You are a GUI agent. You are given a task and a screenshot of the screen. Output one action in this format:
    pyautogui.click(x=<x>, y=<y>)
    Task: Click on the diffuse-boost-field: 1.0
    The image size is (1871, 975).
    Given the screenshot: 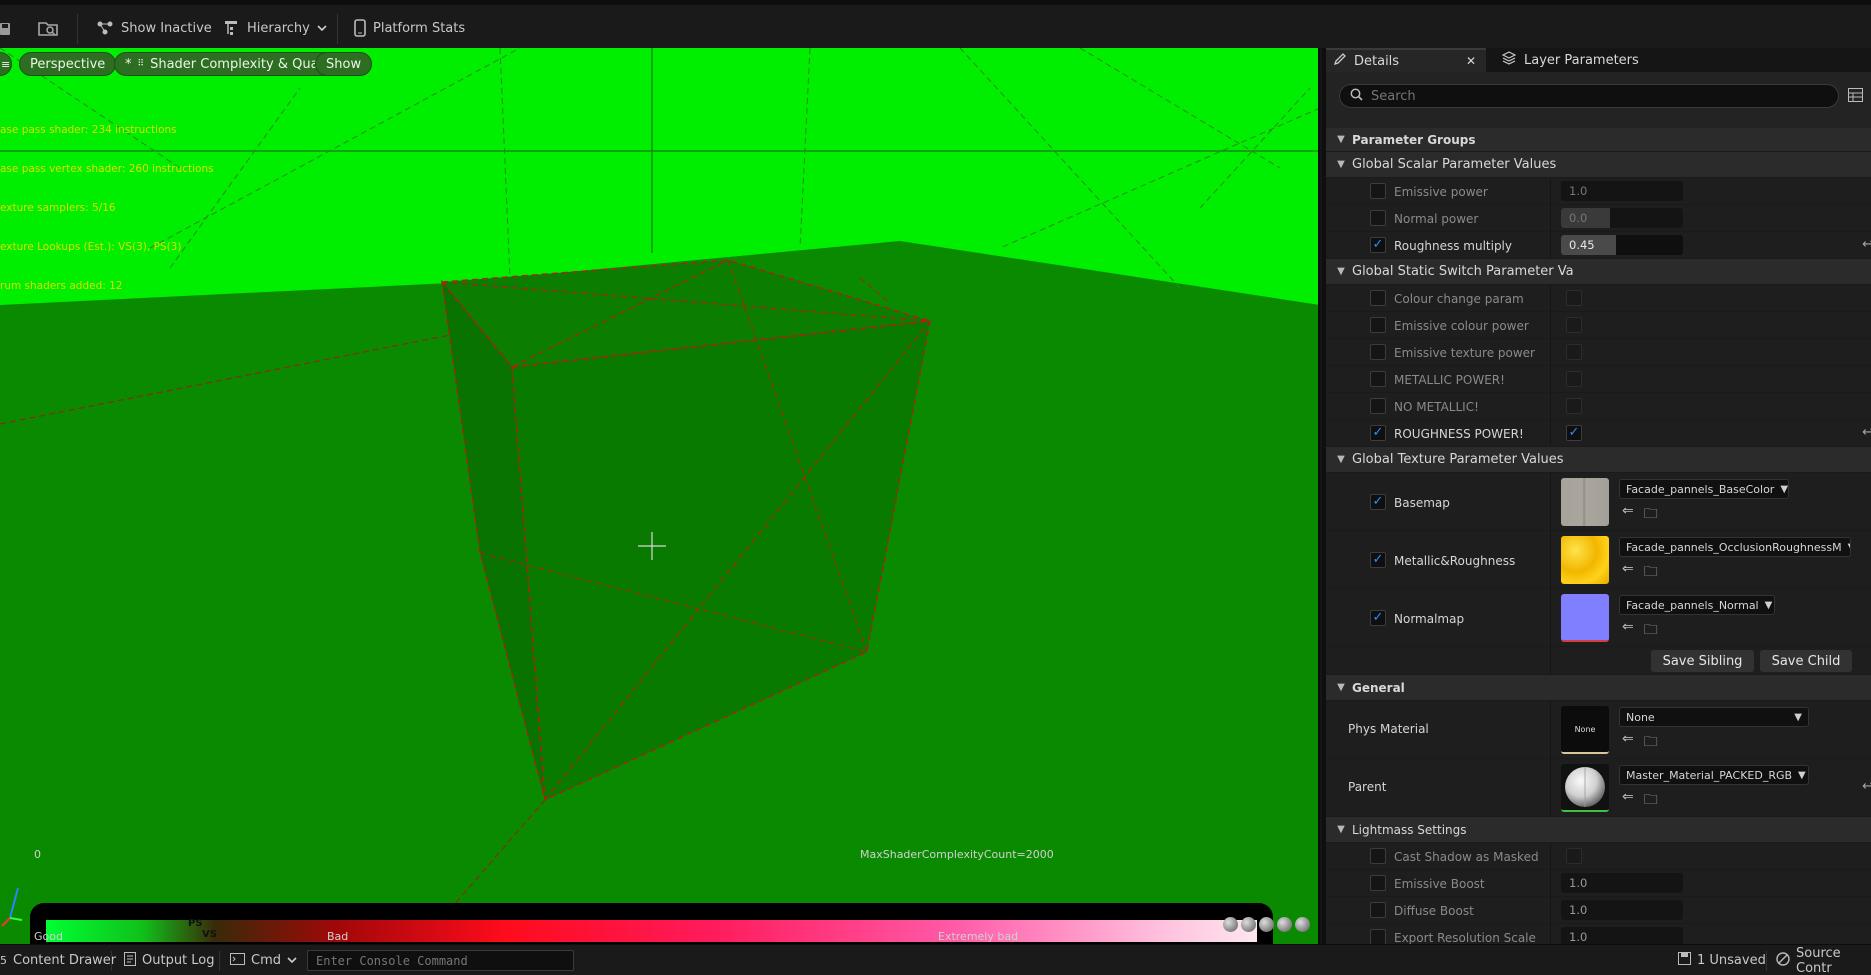 What is the action you would take?
    pyautogui.click(x=1622, y=910)
    